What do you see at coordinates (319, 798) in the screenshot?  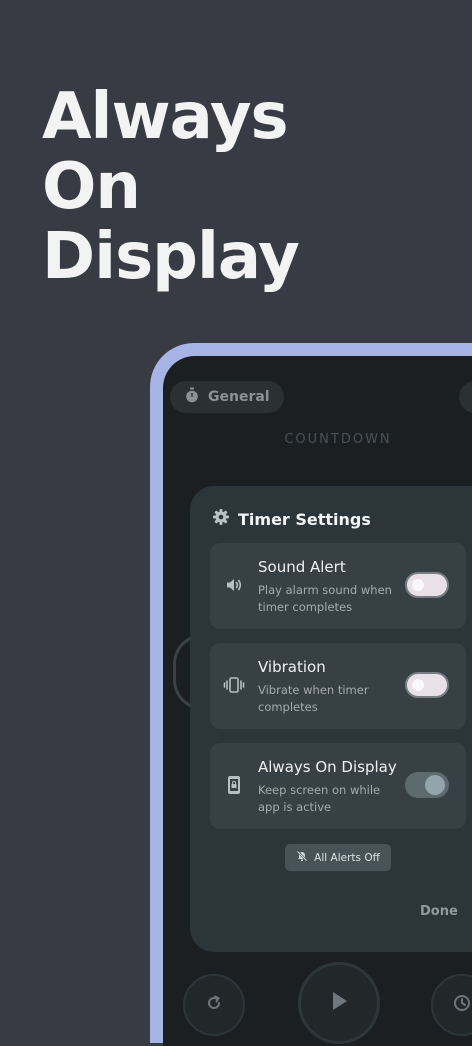 I see `setting-description: Keep screen on while app is active` at bounding box center [319, 798].